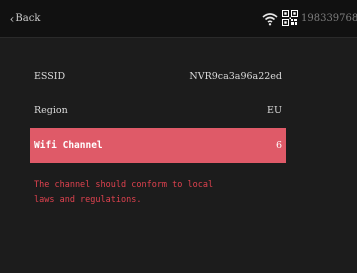 This screenshot has height=273, width=357. What do you see at coordinates (158, 76) in the screenshot?
I see `essid-row: ESSID NVR9ca3a96a22ed` at bounding box center [158, 76].